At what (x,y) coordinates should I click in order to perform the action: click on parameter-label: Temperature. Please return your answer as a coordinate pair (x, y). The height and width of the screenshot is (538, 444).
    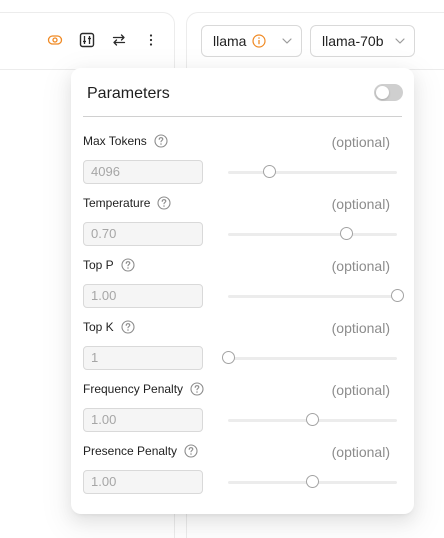
    Looking at the image, I should click on (127, 203).